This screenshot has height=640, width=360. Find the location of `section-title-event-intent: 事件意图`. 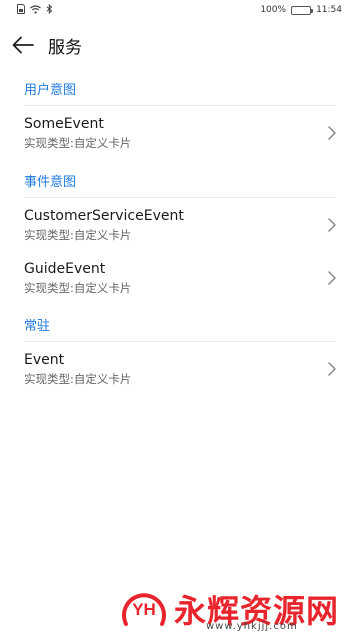

section-title-event-intent: 事件意图 is located at coordinates (50, 182).